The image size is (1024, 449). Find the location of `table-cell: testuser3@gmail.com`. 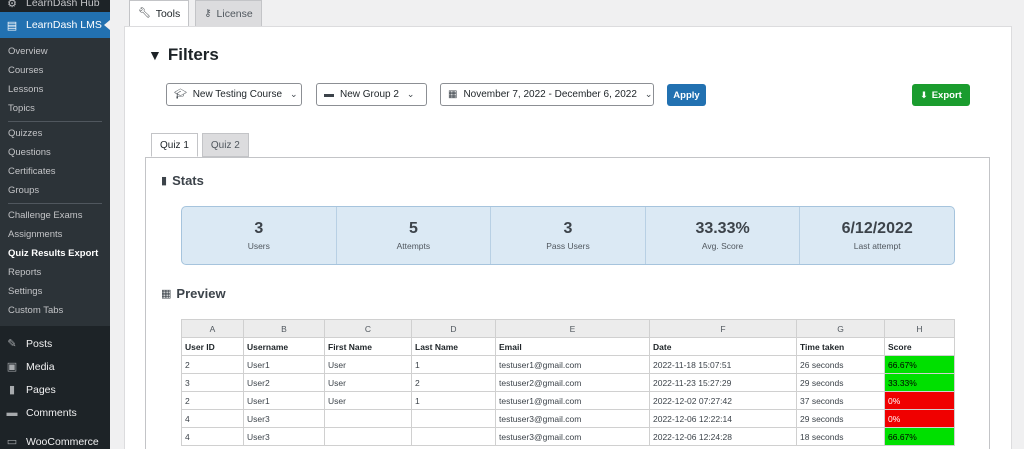

table-cell: testuser3@gmail.com is located at coordinates (572, 436).